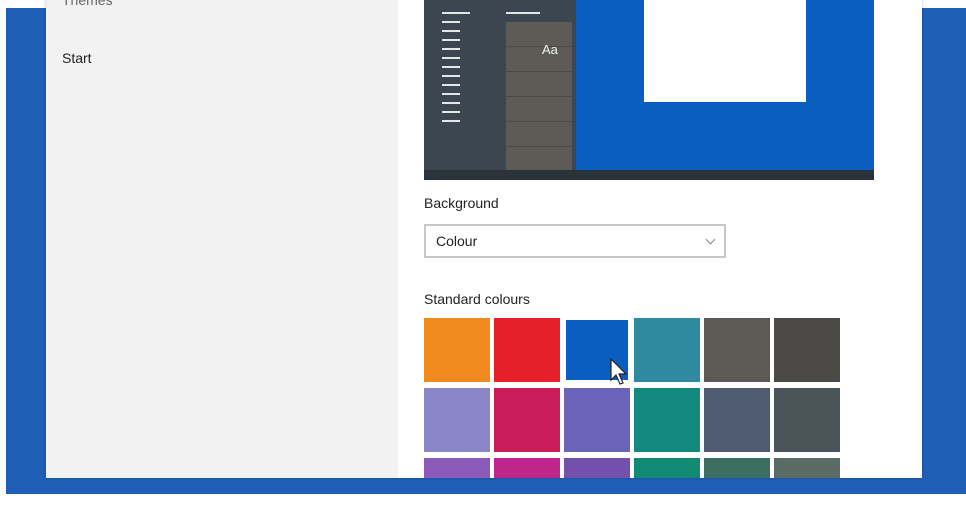 The height and width of the screenshot is (510, 966). I want to click on colour-swatch-grid, so click(634, 398).